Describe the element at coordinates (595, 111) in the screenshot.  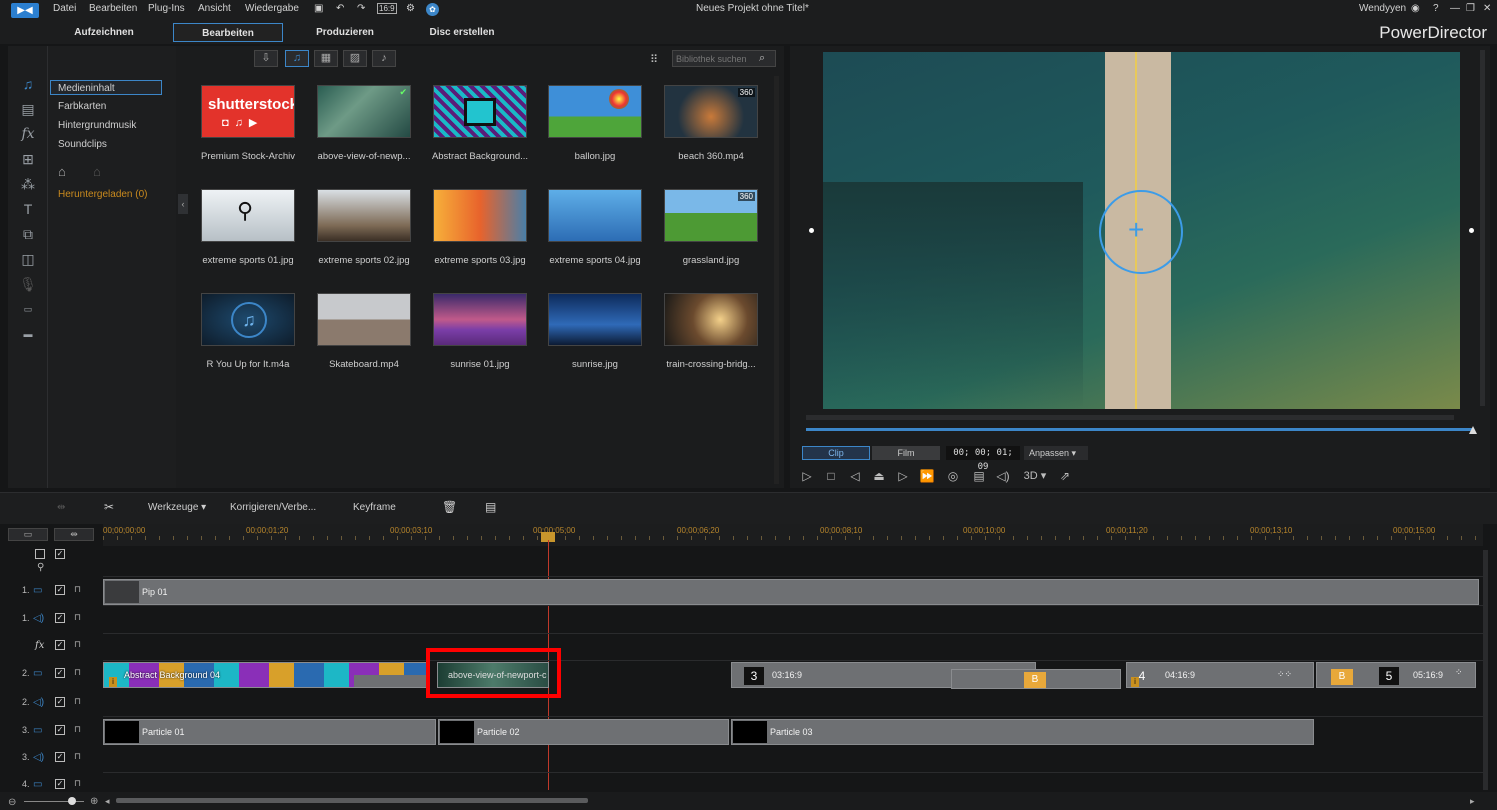
I see `media-thumb-ballon` at that location.